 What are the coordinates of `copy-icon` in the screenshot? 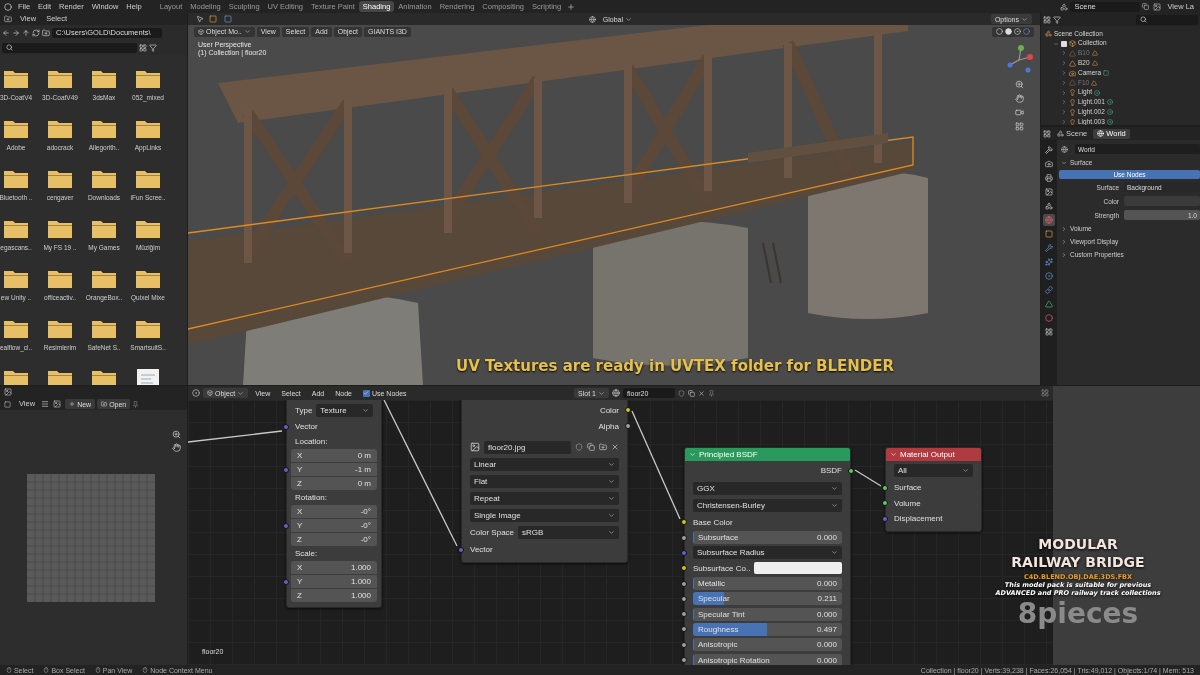 It's located at (1146, 6).